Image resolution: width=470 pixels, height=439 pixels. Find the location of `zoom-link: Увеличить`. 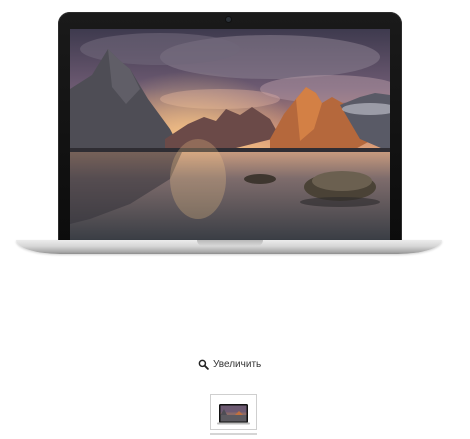

zoom-link: Увеличить is located at coordinates (229, 364).